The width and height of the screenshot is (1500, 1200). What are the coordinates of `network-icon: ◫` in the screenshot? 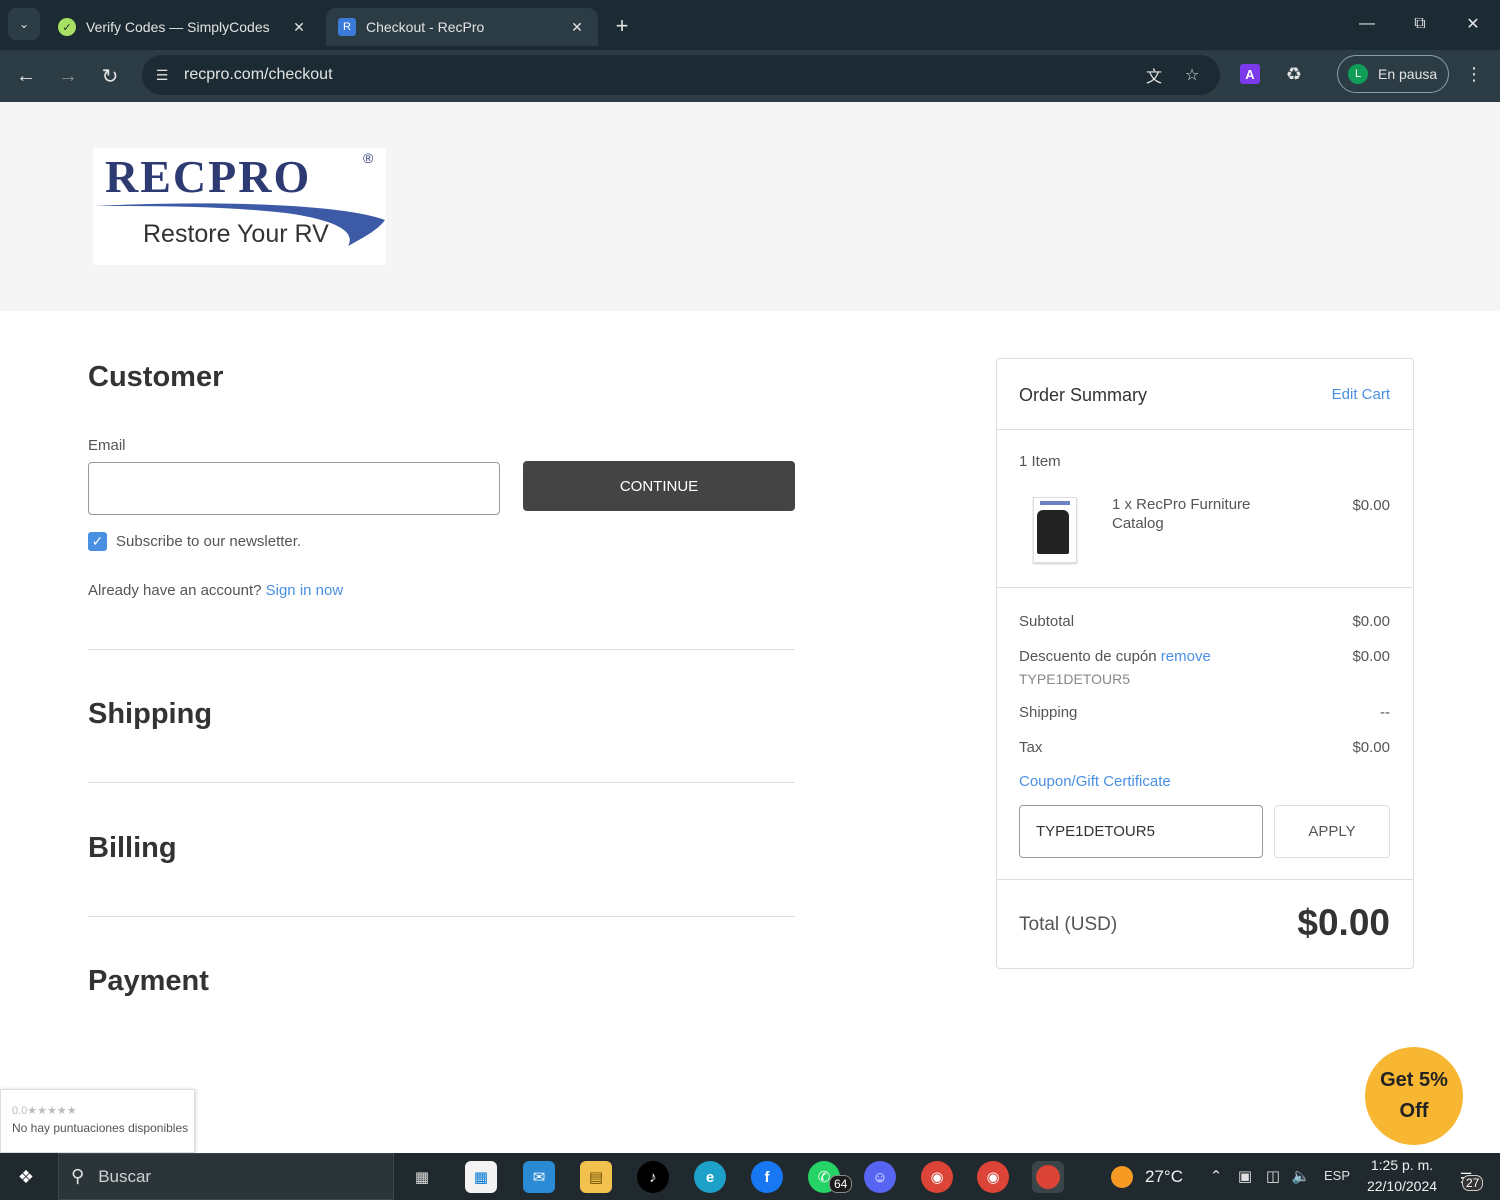 It's located at (1273, 1176).